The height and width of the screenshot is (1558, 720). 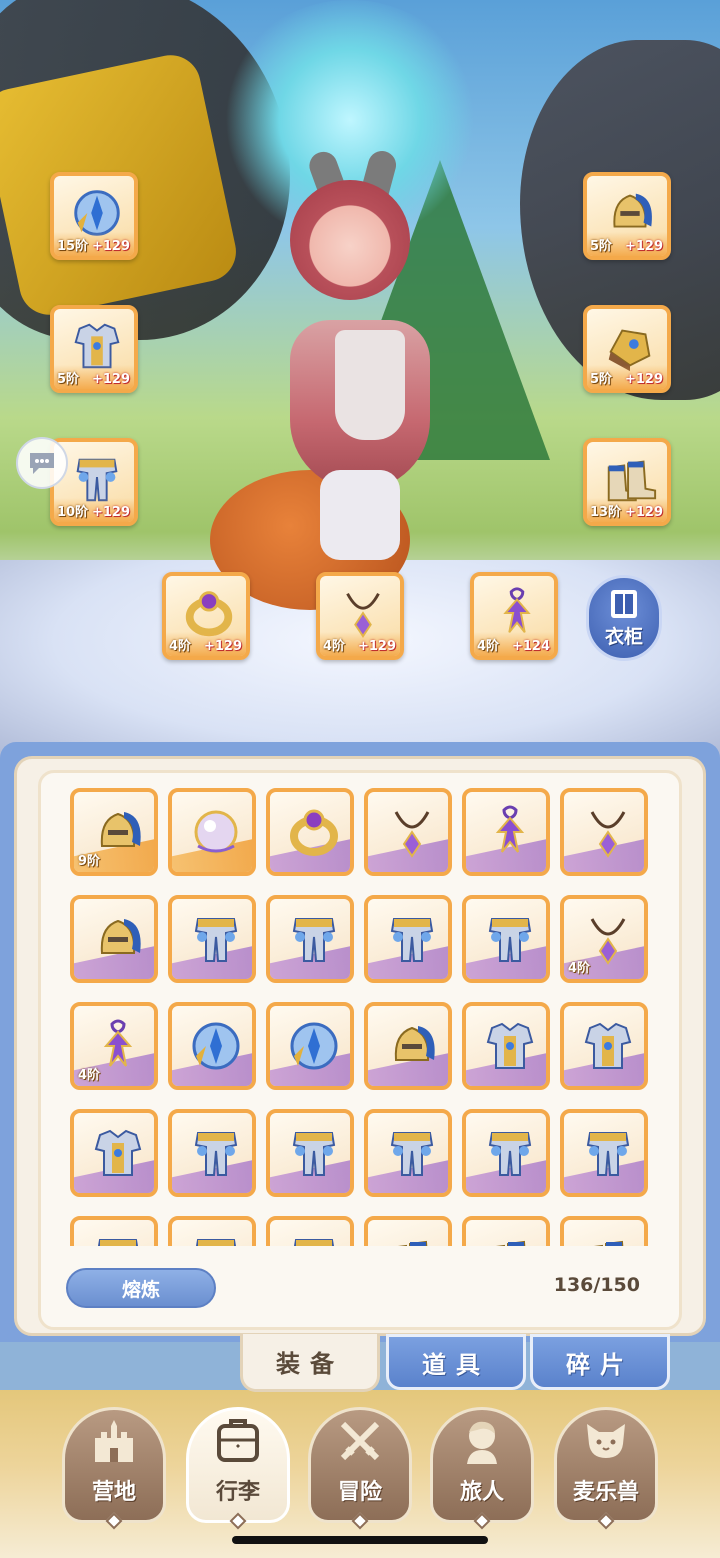 I want to click on slot-tier: 5阶, so click(x=601, y=379).